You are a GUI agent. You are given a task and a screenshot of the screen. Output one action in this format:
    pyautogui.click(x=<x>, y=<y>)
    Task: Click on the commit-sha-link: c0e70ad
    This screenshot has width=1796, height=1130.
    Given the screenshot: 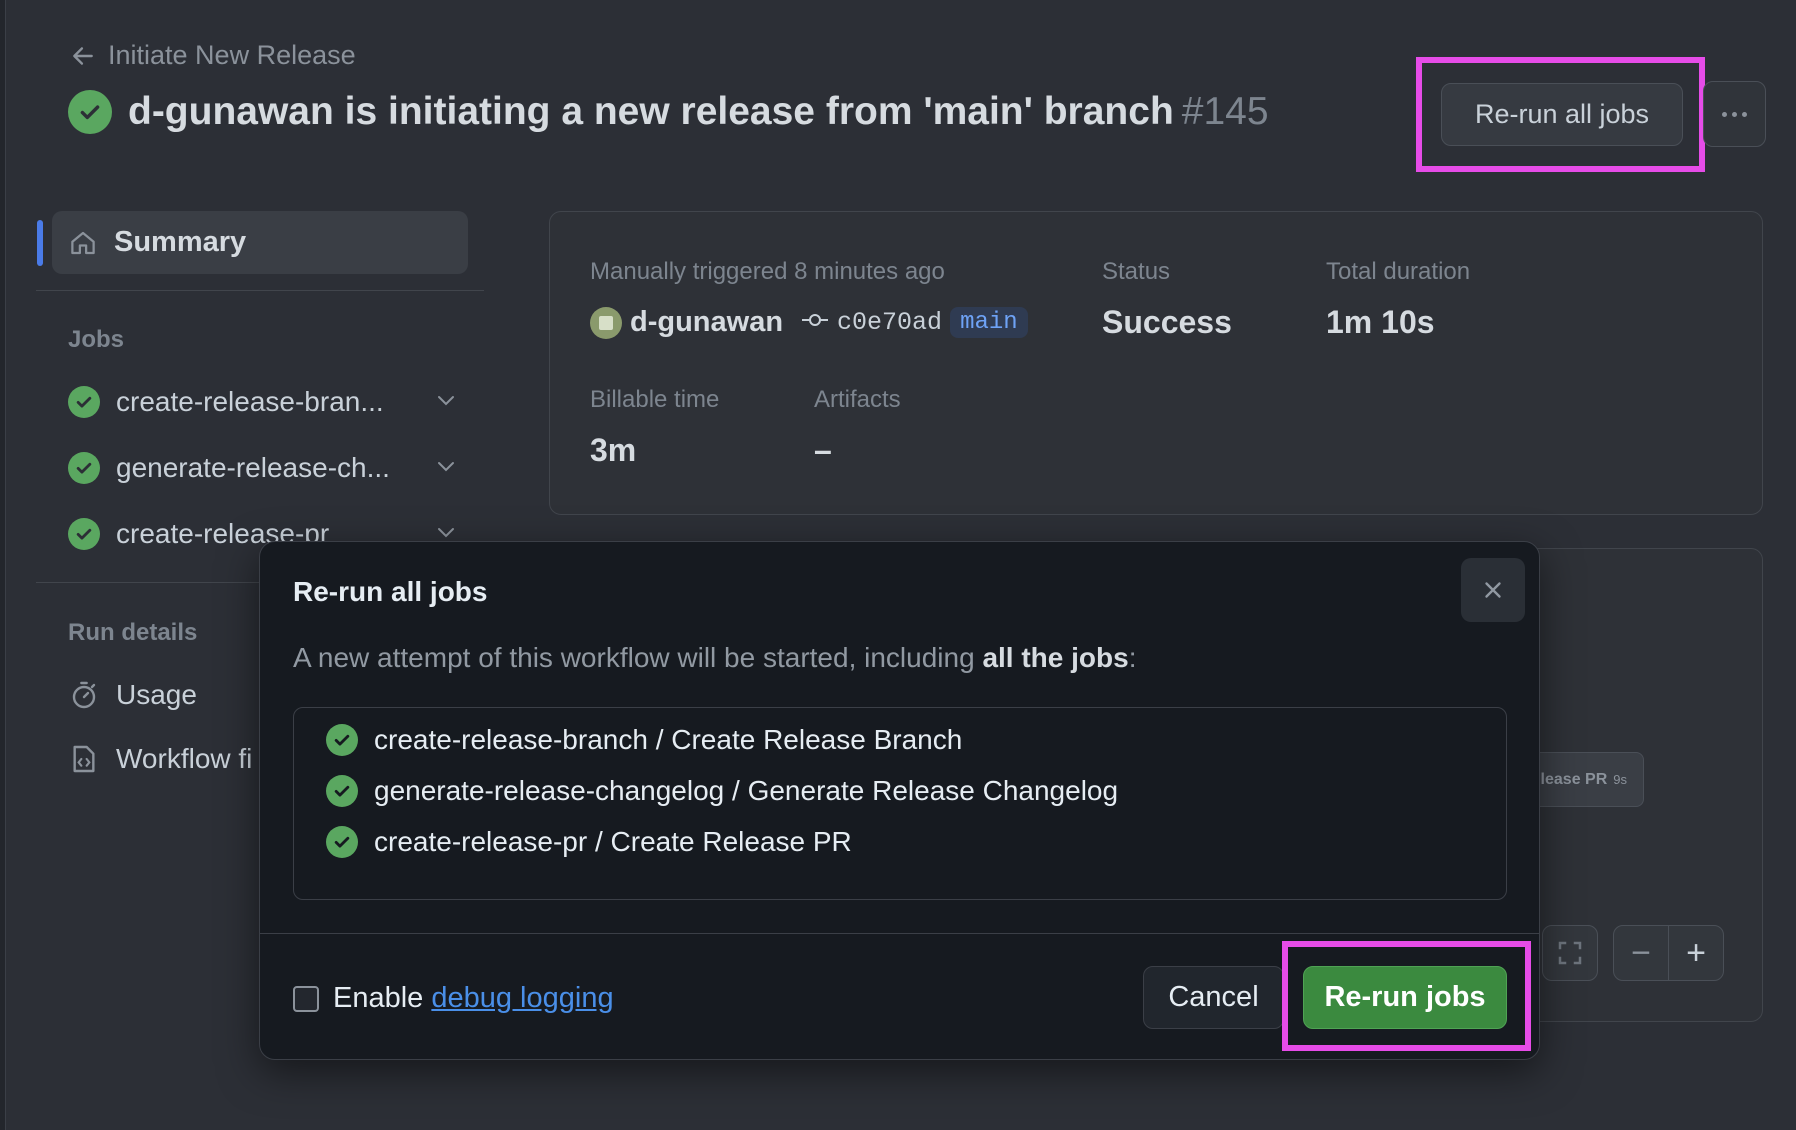 What is the action you would take?
    pyautogui.click(x=889, y=322)
    